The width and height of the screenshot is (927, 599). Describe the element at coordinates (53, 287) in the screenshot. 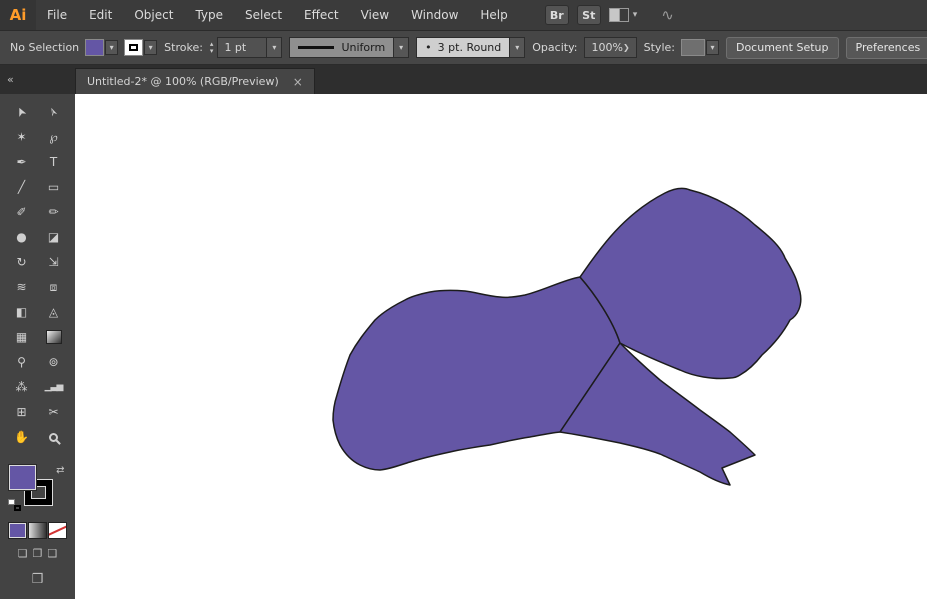

I see `free-transform-tool: ⧈` at that location.